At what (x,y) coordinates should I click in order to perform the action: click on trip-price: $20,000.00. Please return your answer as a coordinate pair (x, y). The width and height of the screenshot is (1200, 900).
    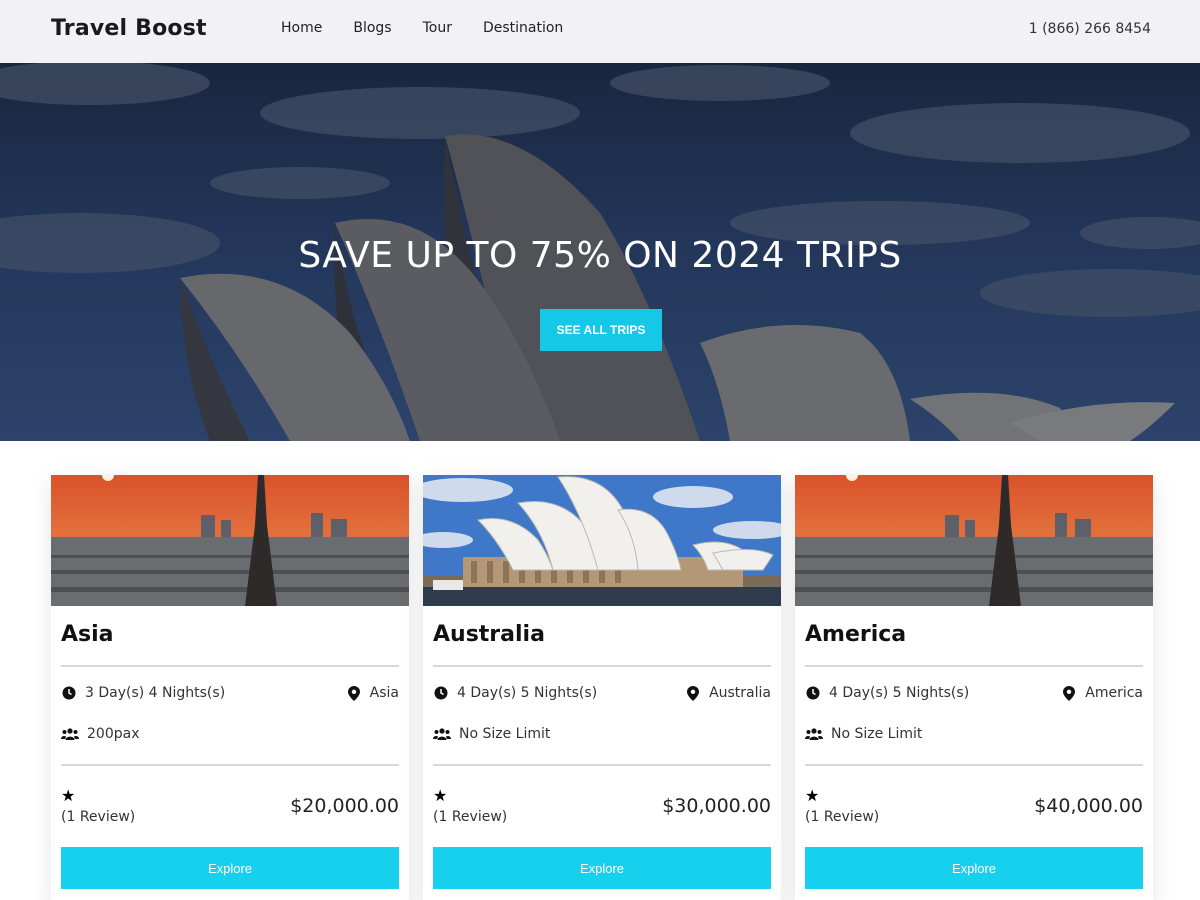
    Looking at the image, I should click on (344, 806).